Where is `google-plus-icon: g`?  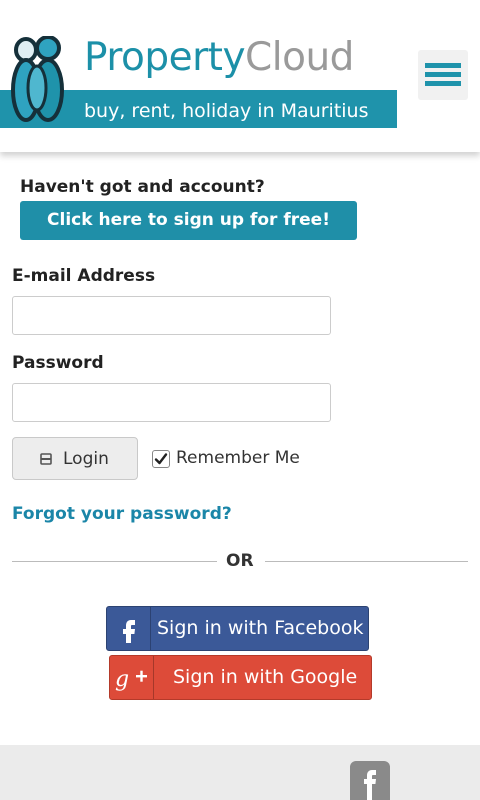 google-plus-icon: g is located at coordinates (131, 679).